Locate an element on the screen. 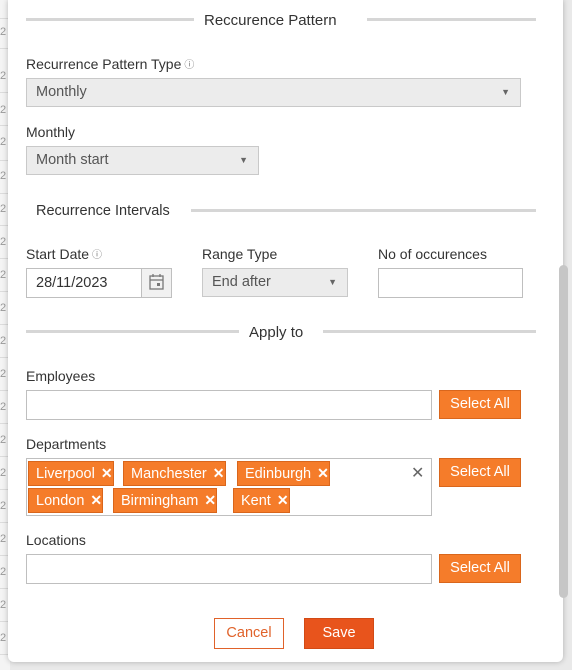 The height and width of the screenshot is (670, 572). pattern-type-label-text: Recurrence Pattern Type is located at coordinates (104, 64).